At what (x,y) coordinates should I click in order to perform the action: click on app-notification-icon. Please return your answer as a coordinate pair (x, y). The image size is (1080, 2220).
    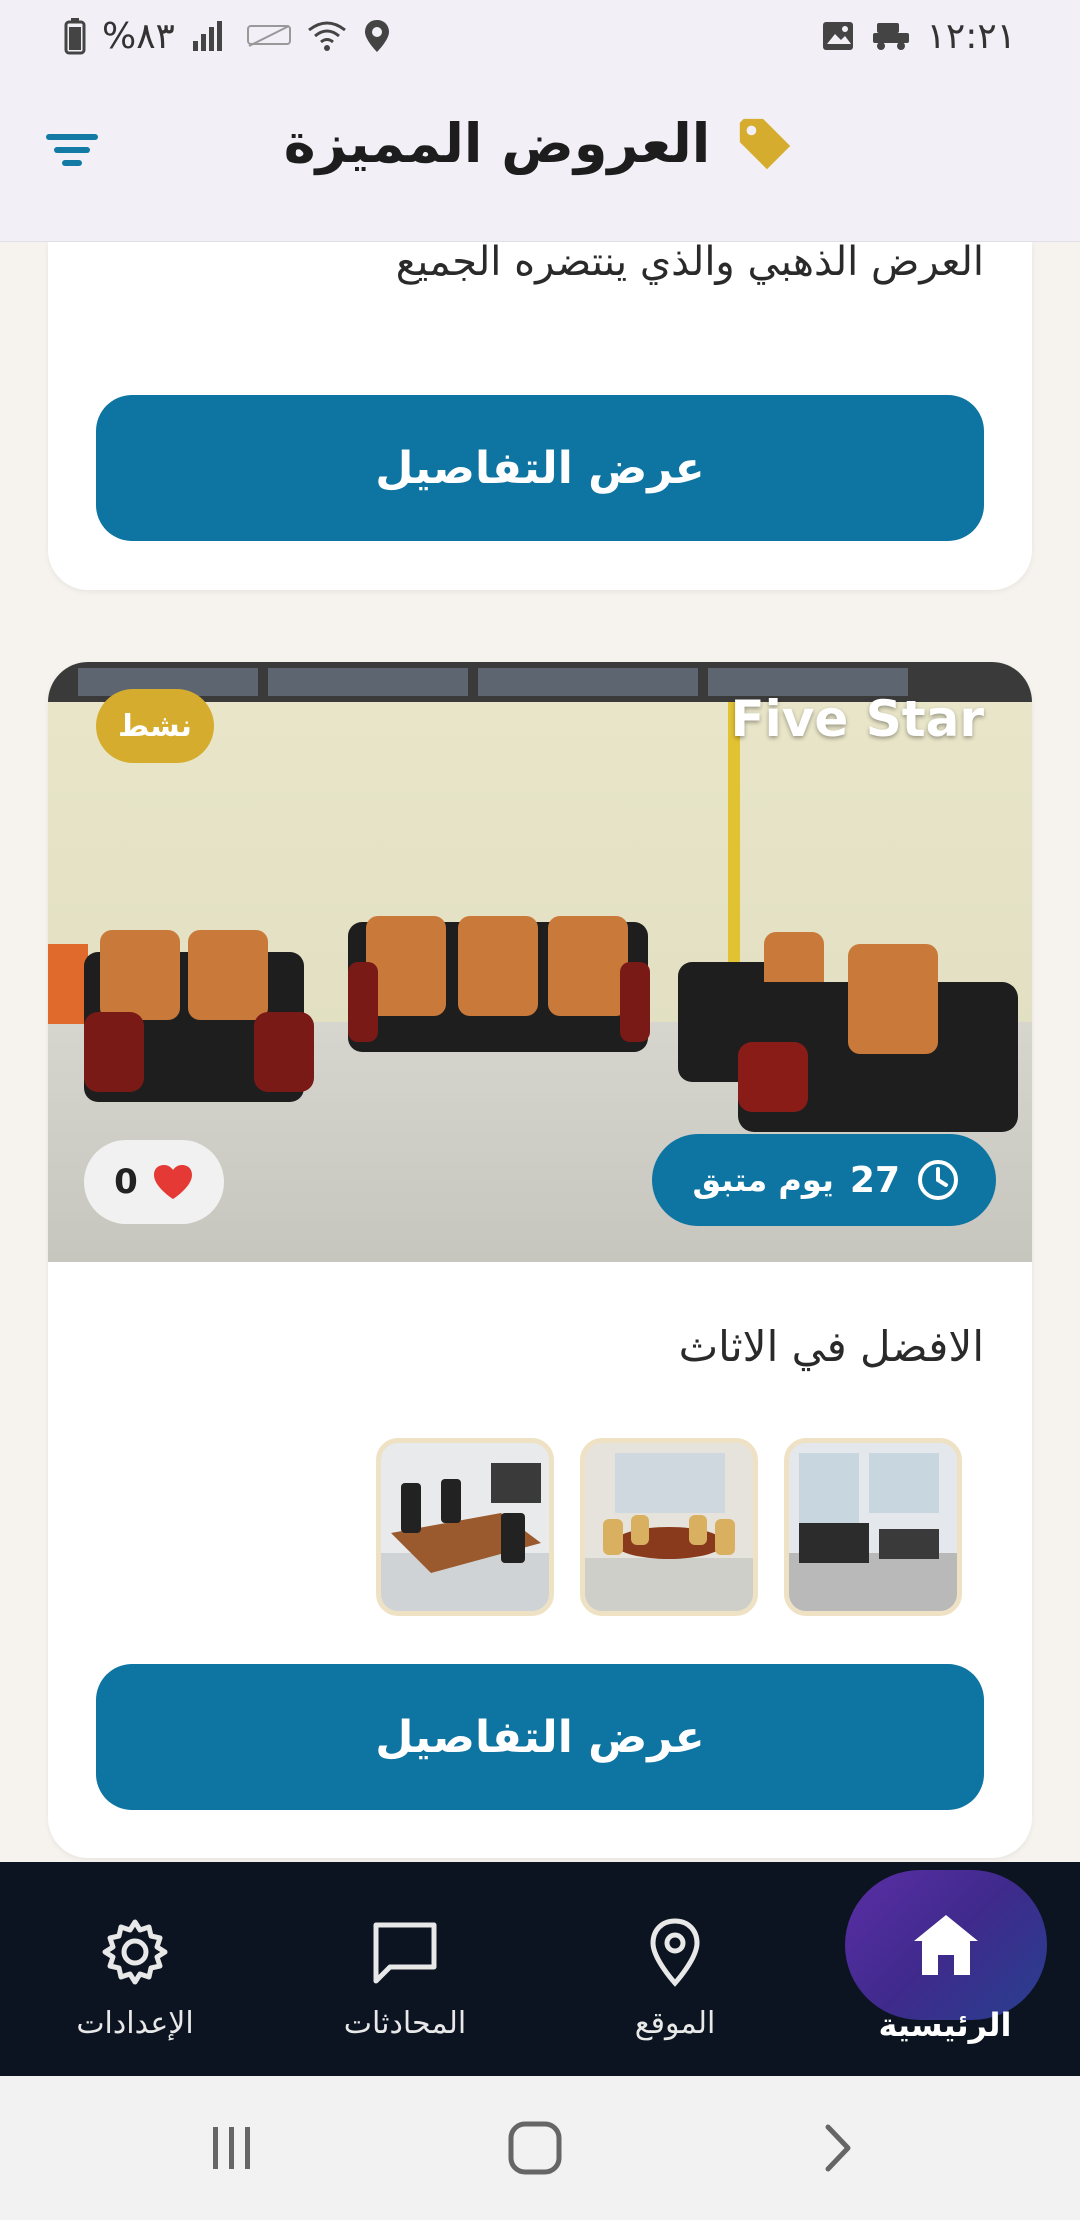
    Looking at the image, I should click on (891, 36).